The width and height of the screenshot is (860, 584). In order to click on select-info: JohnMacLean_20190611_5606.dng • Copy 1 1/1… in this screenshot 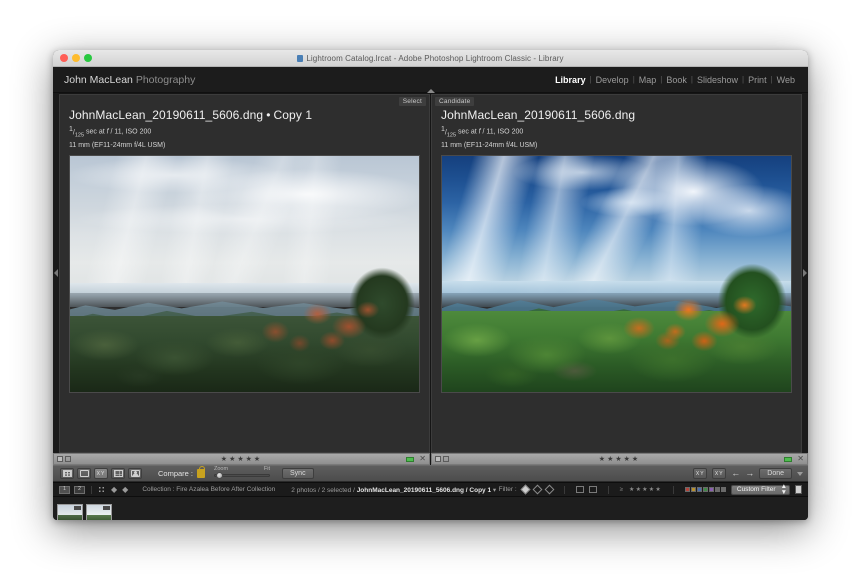, I will do `click(244, 123)`.